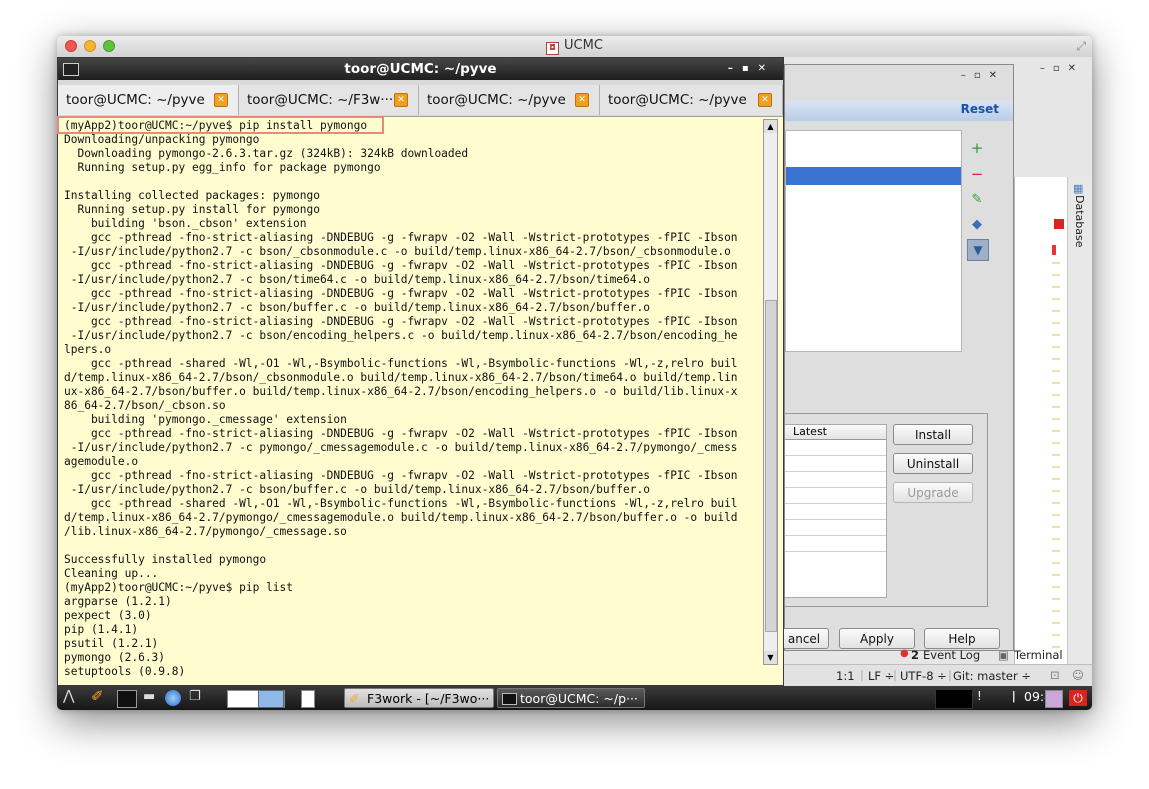 The height and width of the screenshot is (789, 1149). What do you see at coordinates (983, 75) in the screenshot?
I see `dialog-window-controls: –▫✕` at bounding box center [983, 75].